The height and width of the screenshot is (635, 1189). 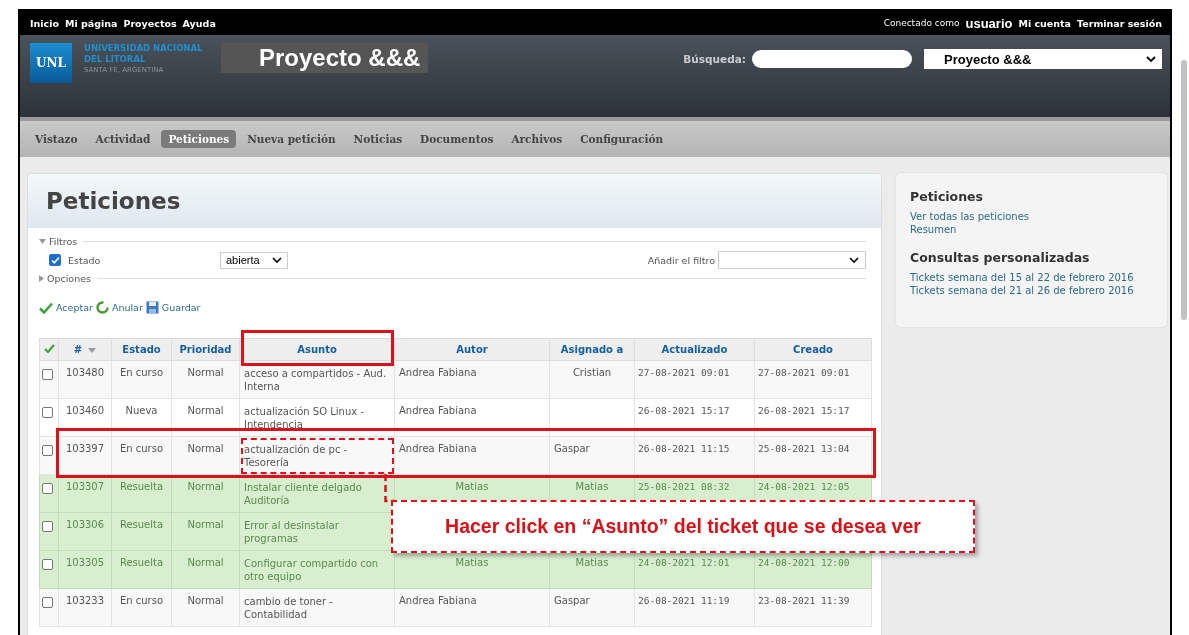 What do you see at coordinates (684, 486) in the screenshot?
I see `table-cell: 25-08-2021 08:32` at bounding box center [684, 486].